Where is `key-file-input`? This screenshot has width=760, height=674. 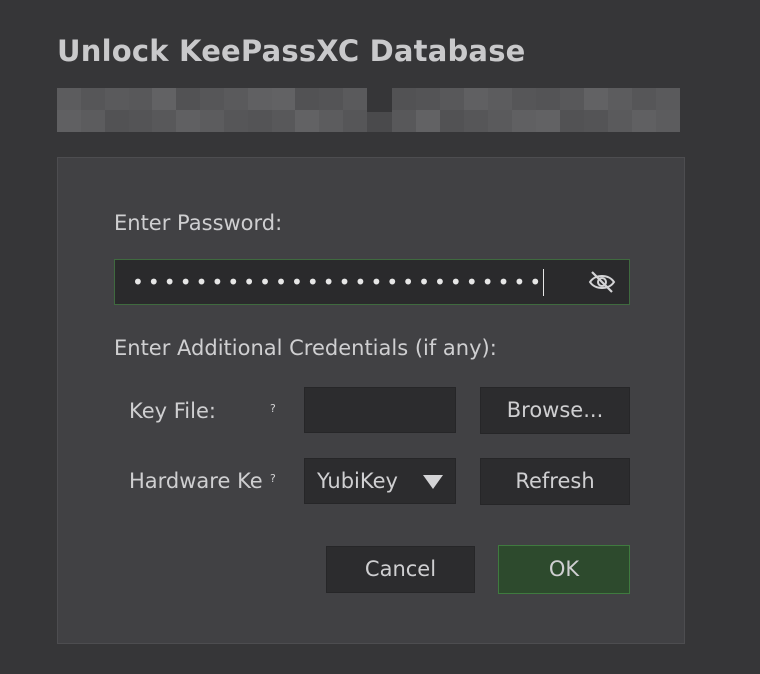 key-file-input is located at coordinates (380, 410).